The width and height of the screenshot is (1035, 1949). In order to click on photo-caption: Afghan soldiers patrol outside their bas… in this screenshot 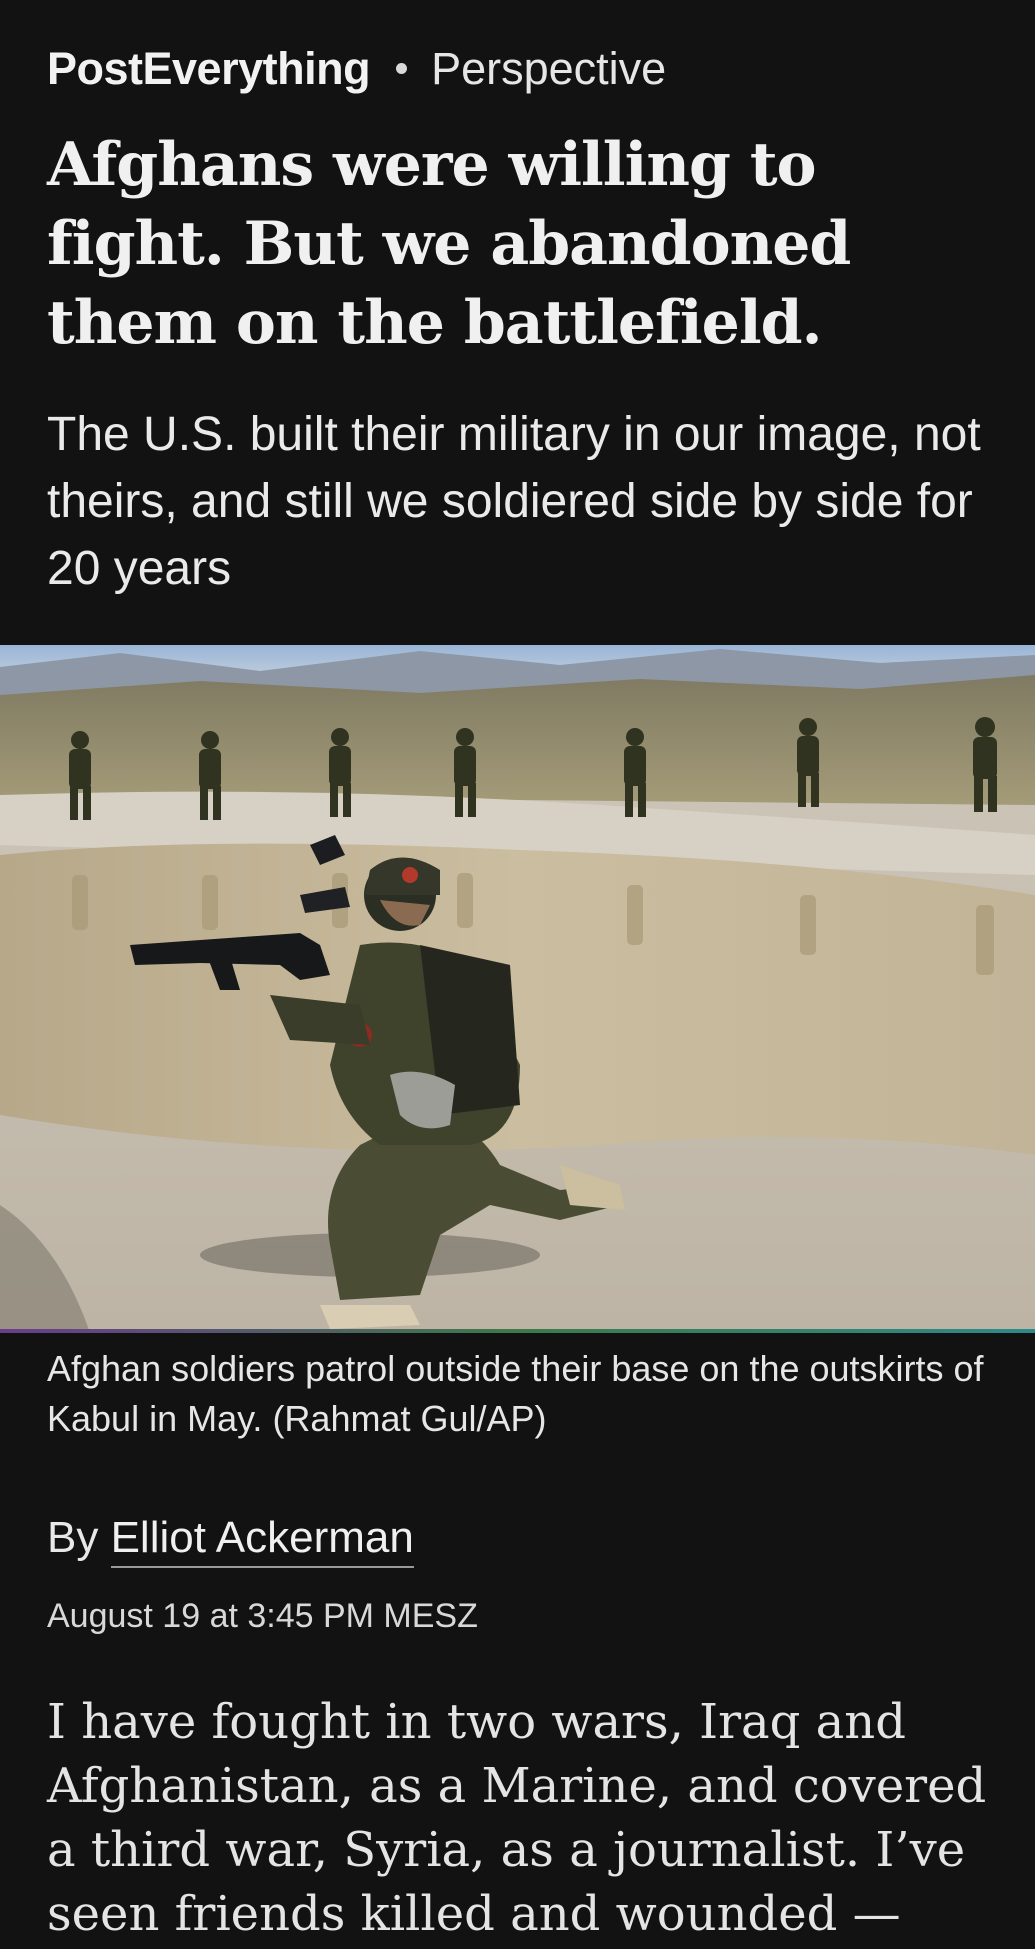, I will do `click(515, 1393)`.